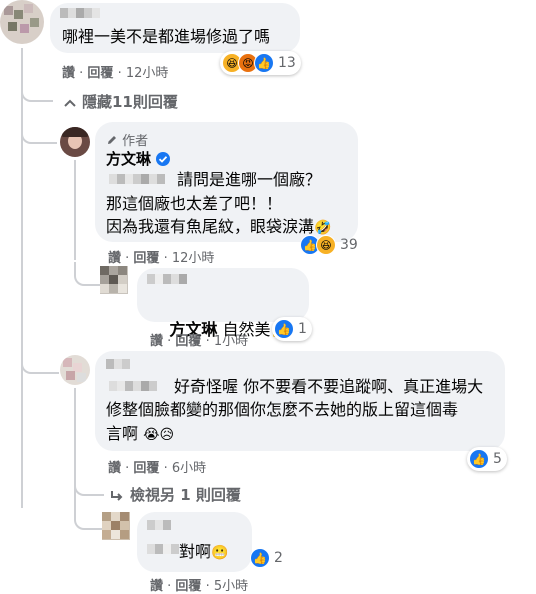 The height and width of the screenshot is (594, 536). I want to click on reaction-count: 5, so click(497, 459).